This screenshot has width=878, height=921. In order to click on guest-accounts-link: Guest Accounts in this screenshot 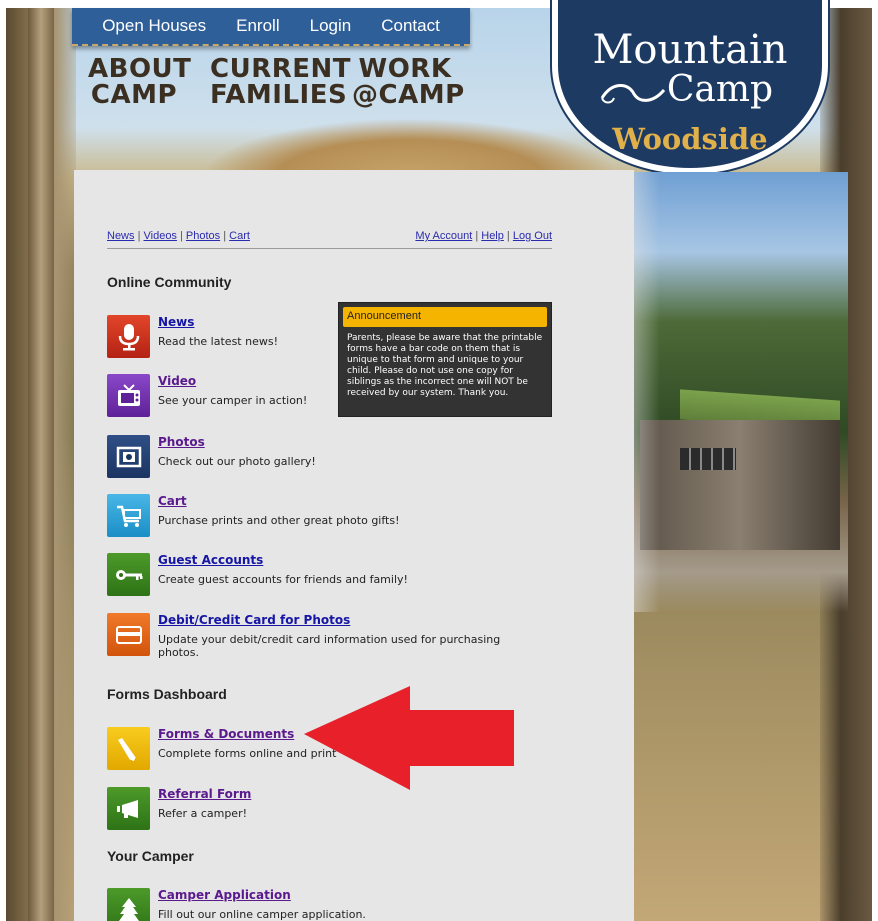, I will do `click(210, 560)`.